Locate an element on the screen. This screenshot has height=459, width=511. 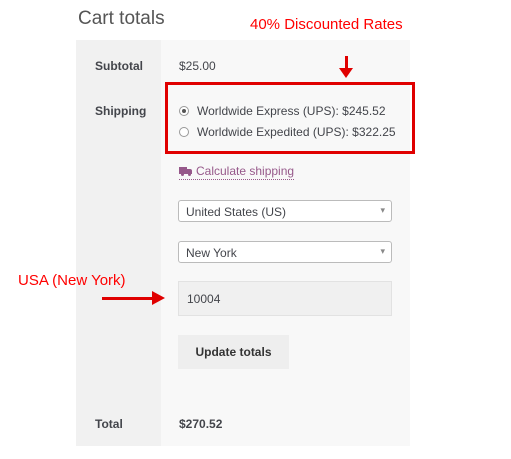
annotation-arrow-right-icon is located at coordinates (135, 298).